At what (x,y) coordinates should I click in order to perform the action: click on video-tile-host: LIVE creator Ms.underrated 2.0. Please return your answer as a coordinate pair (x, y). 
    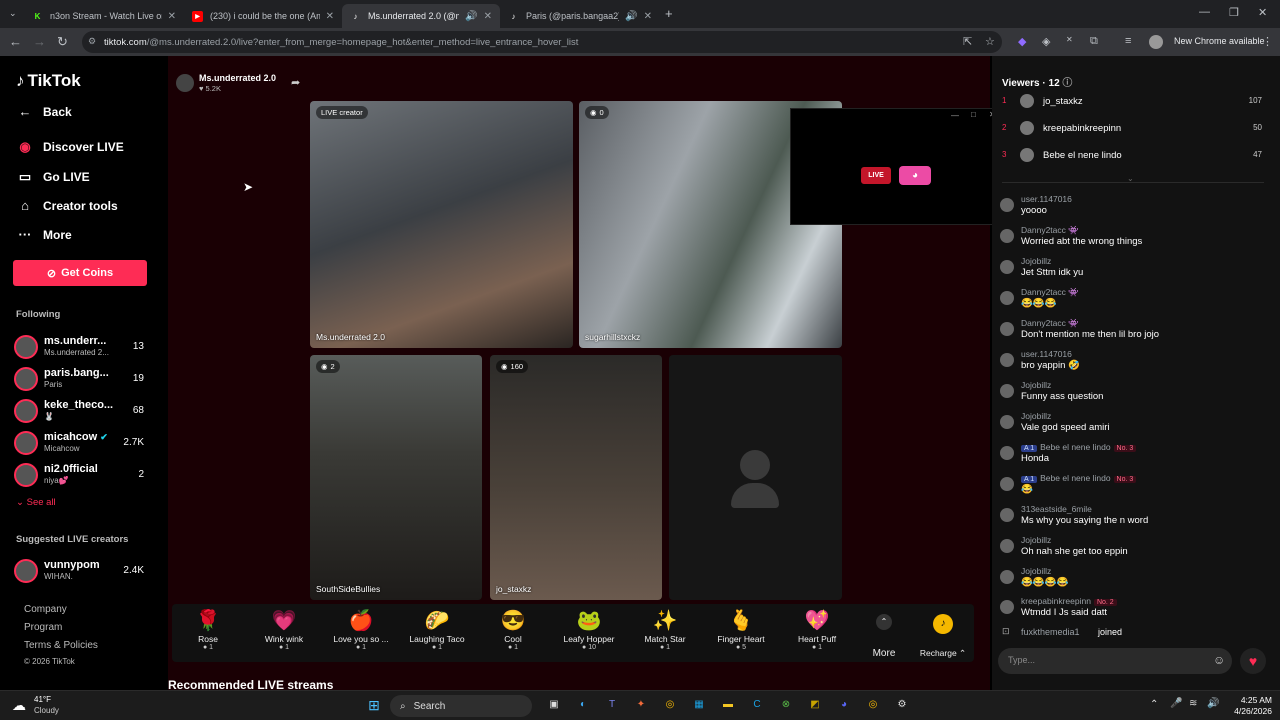
    Looking at the image, I should click on (441, 224).